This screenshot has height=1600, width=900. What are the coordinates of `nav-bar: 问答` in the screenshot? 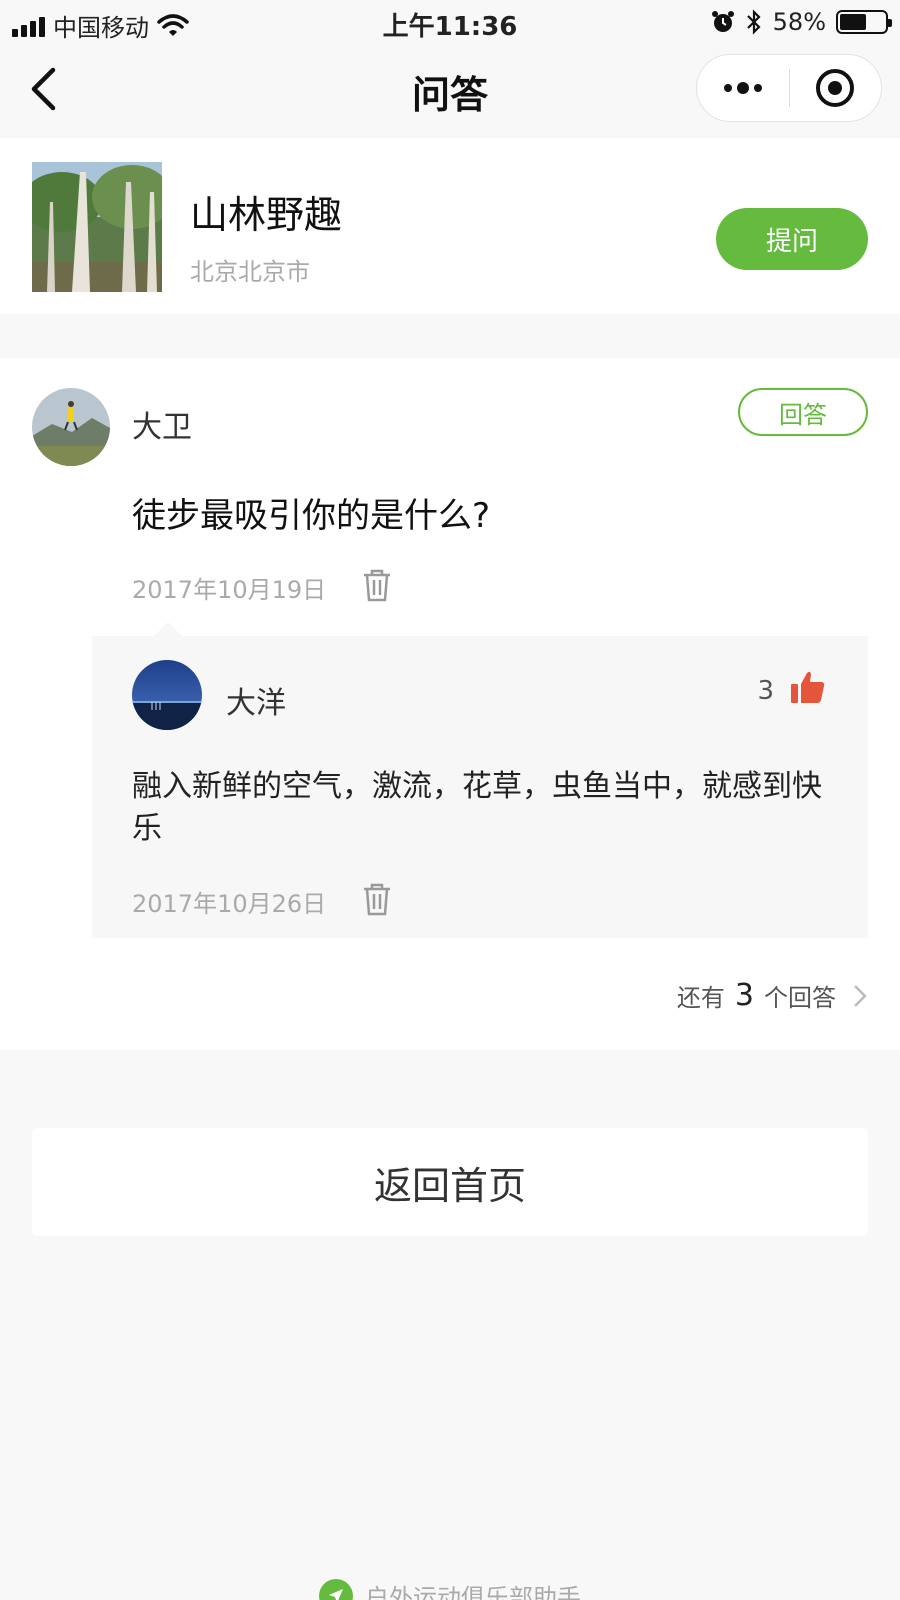 It's located at (450, 90).